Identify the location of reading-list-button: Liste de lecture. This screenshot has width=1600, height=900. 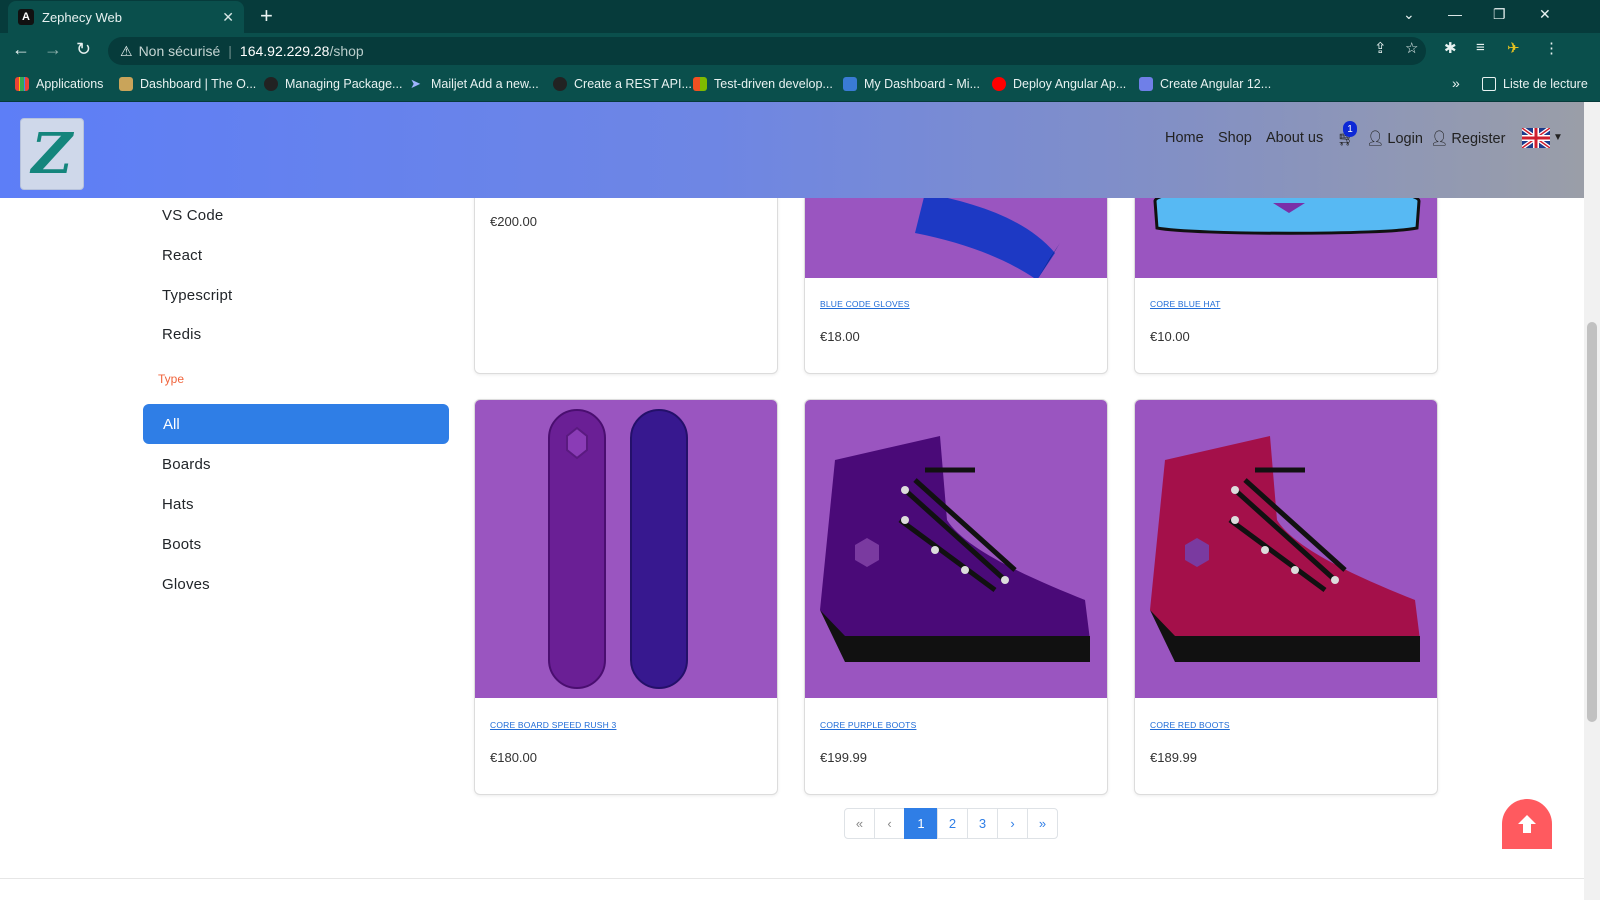
(1535, 84).